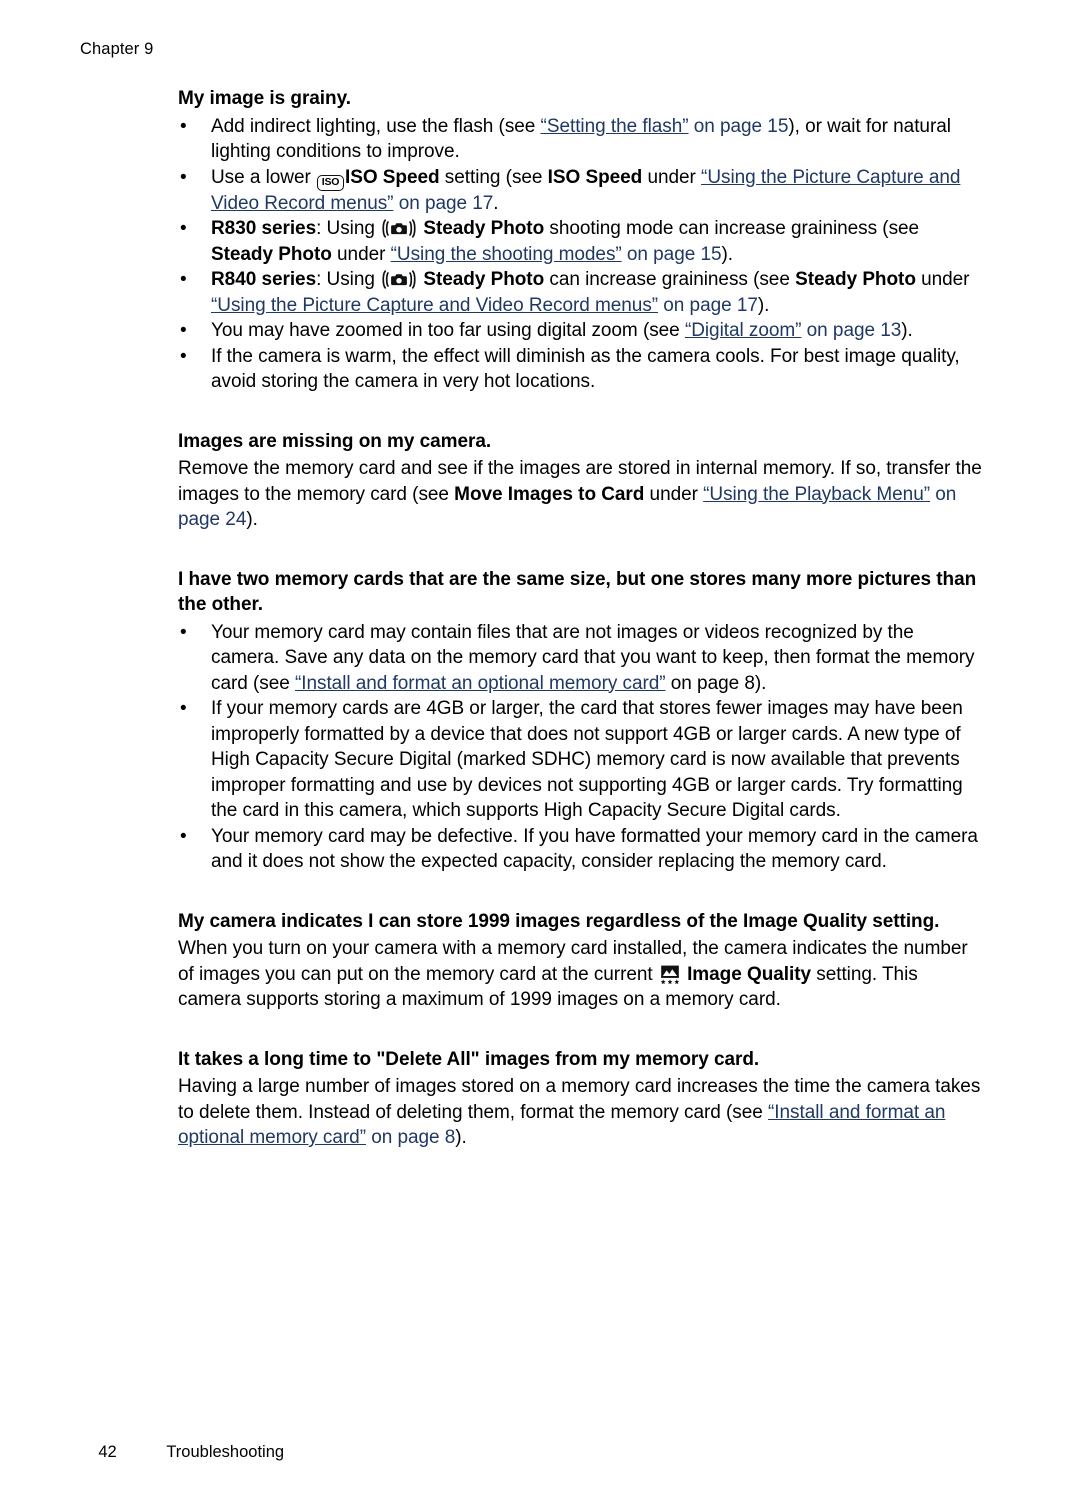 The image size is (1080, 1495). What do you see at coordinates (496, 203) in the screenshot?
I see `body-text: .` at bounding box center [496, 203].